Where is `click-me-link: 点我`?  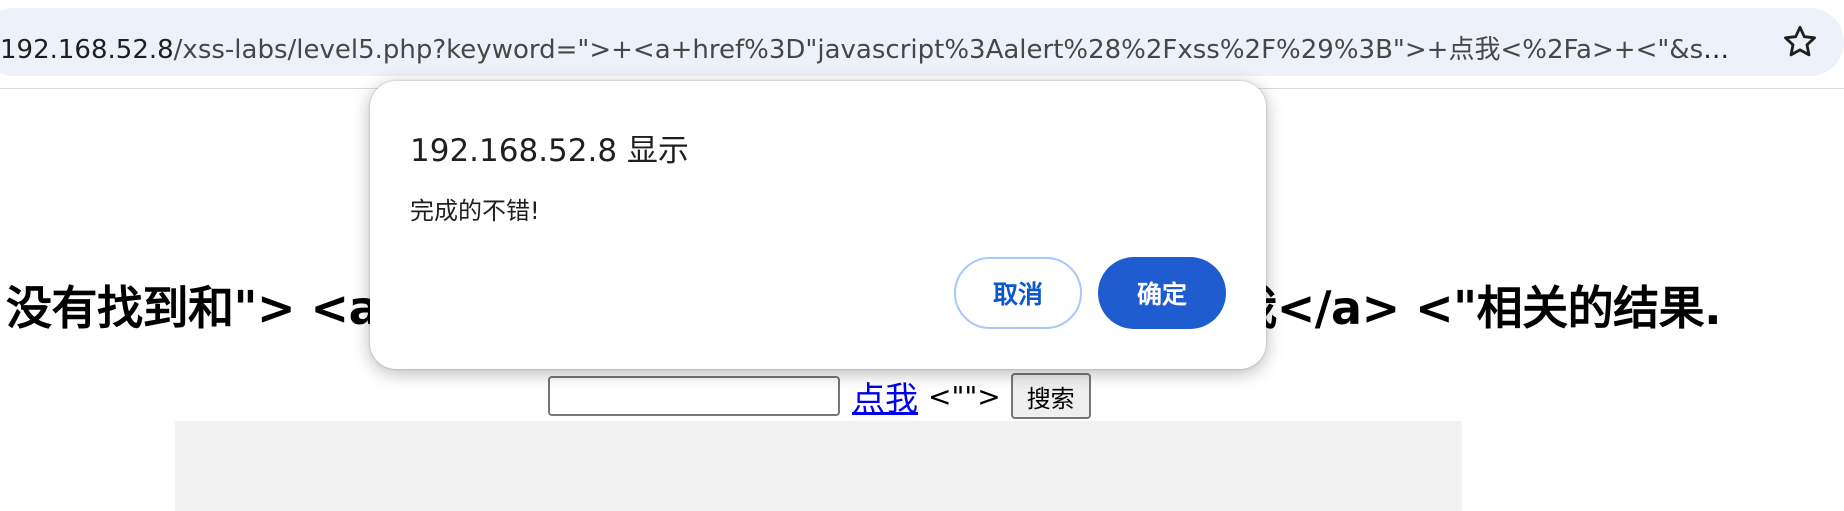
click-me-link: 点我 is located at coordinates (885, 396).